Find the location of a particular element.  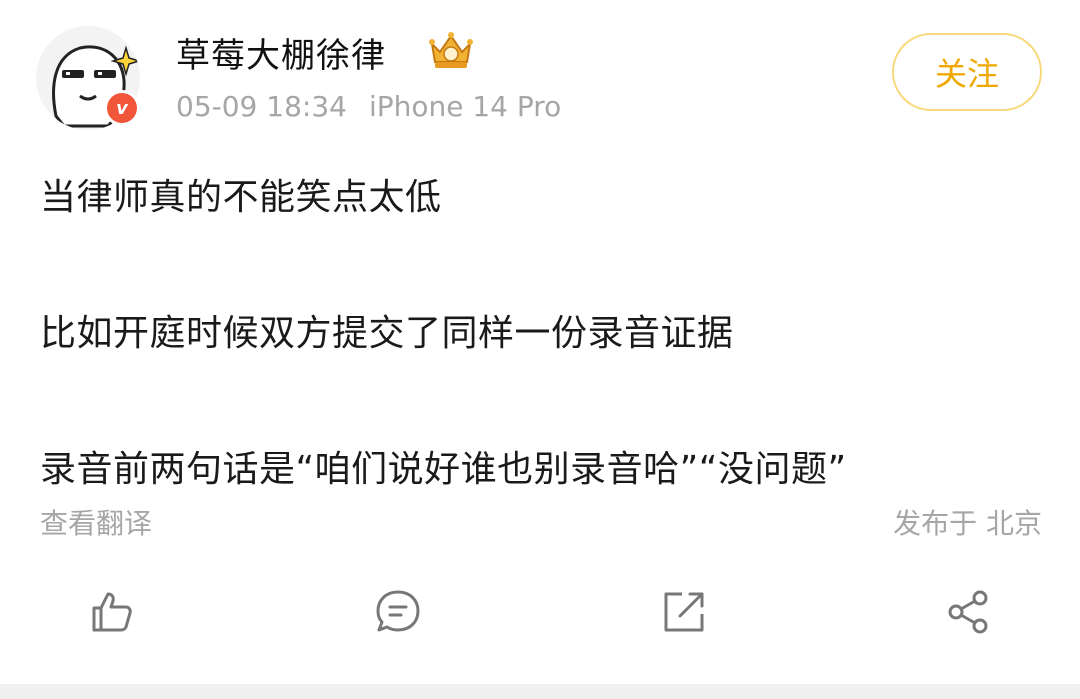

post-paragraph-1: 当律师真的不能笑点太低 is located at coordinates (241, 197).